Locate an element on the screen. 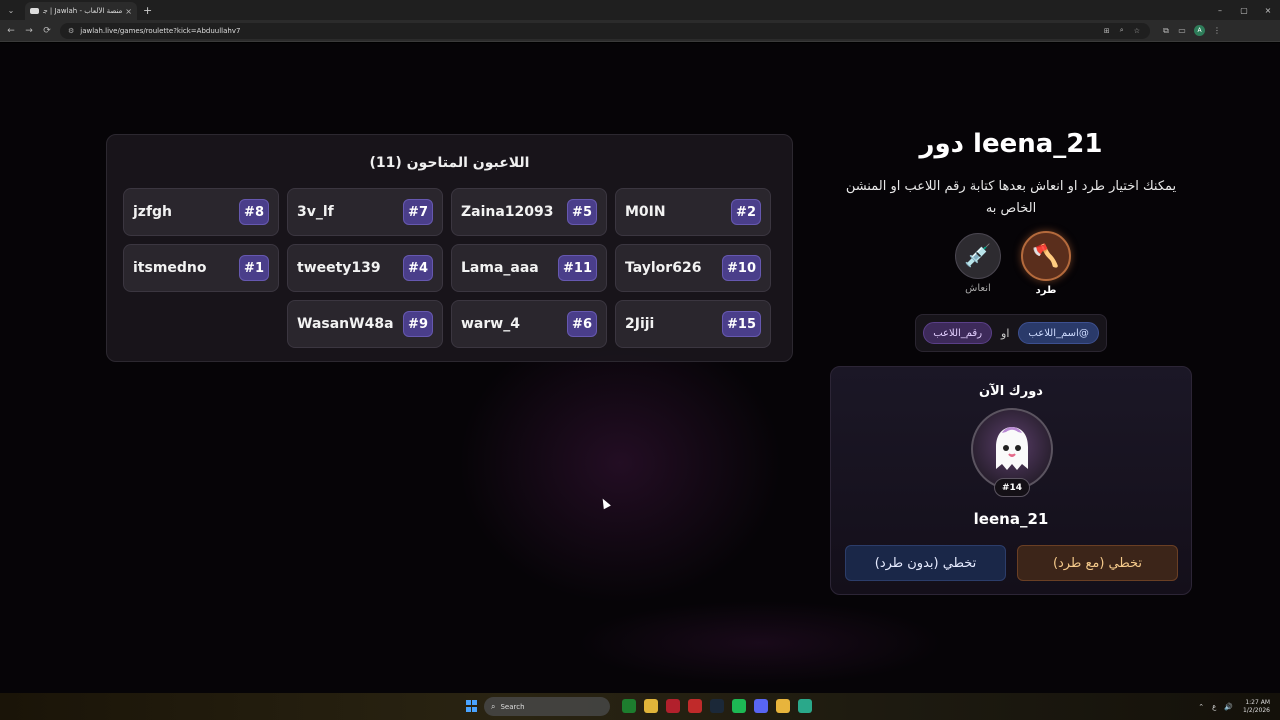 This screenshot has width=1280, height=720. player-name: Taylor626 is located at coordinates (663, 268).